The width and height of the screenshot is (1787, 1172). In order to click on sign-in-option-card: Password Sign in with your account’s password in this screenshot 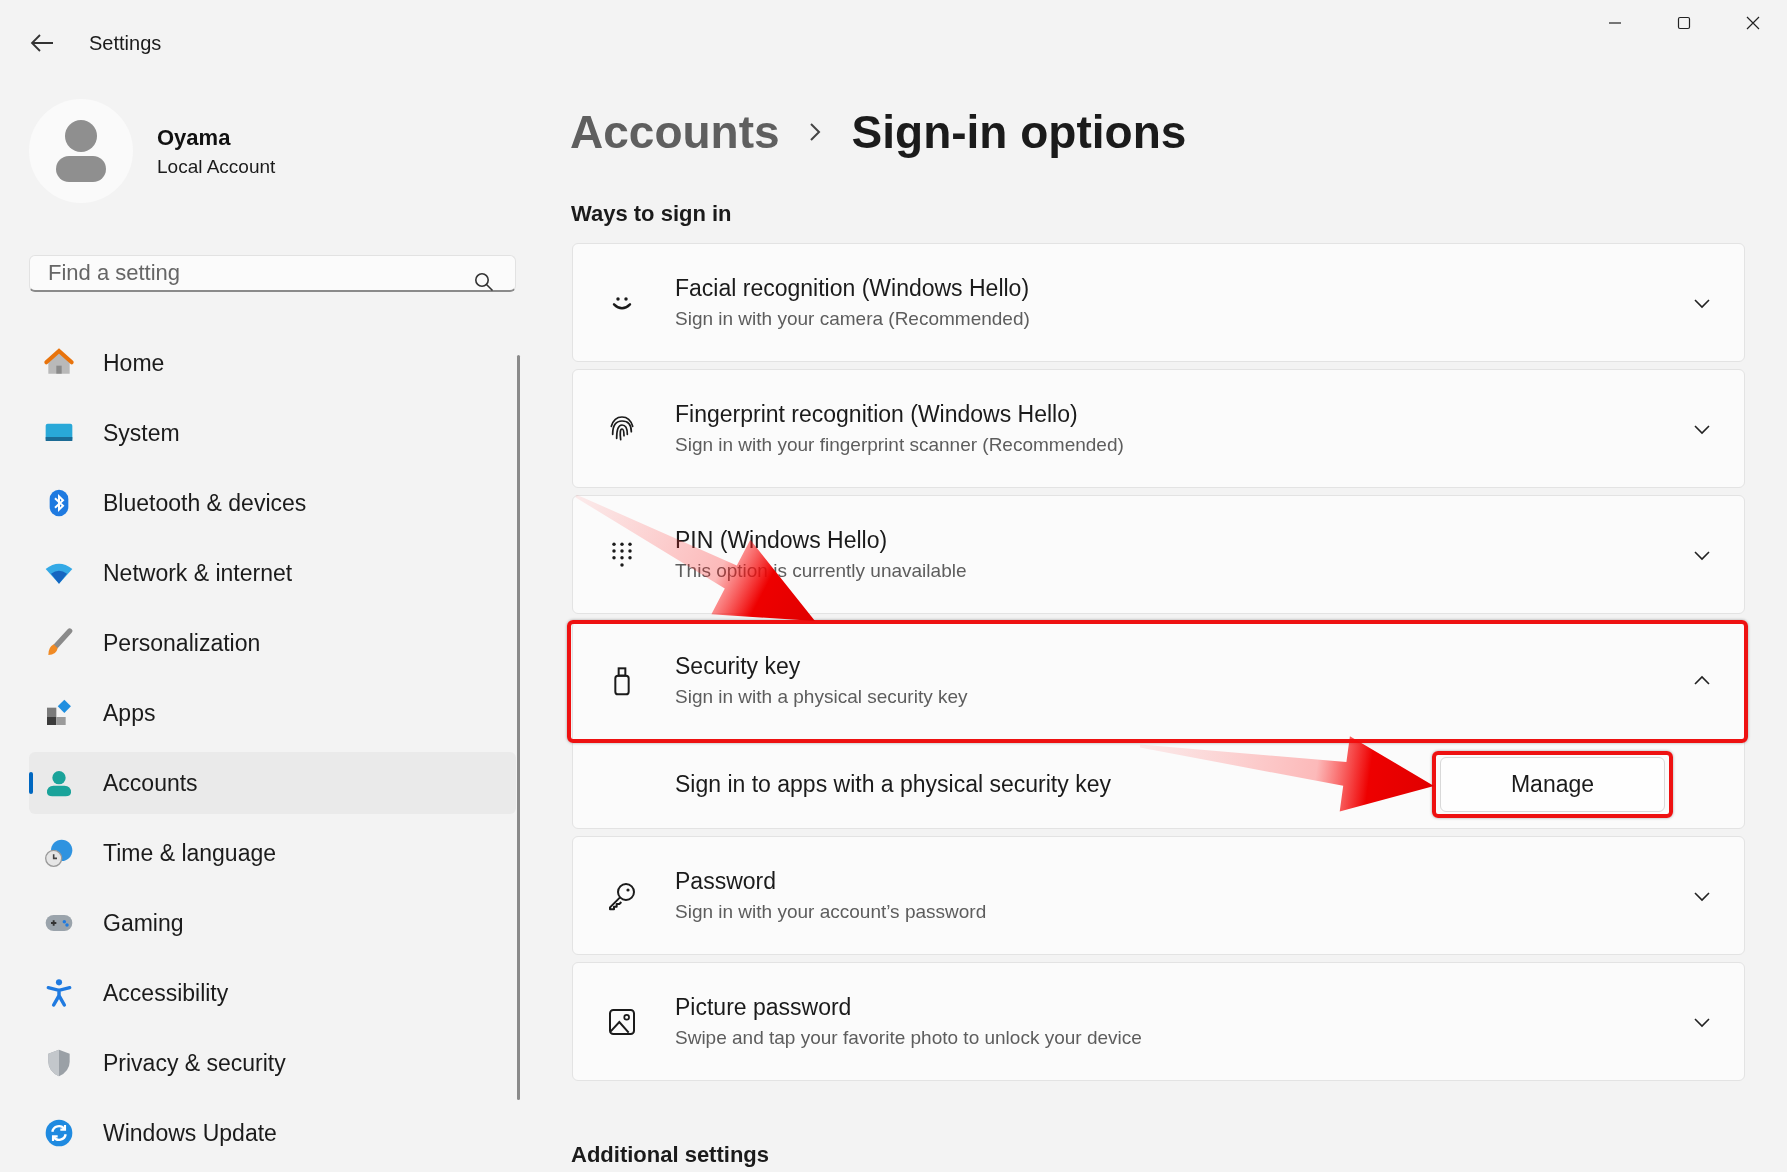, I will do `click(1158, 895)`.